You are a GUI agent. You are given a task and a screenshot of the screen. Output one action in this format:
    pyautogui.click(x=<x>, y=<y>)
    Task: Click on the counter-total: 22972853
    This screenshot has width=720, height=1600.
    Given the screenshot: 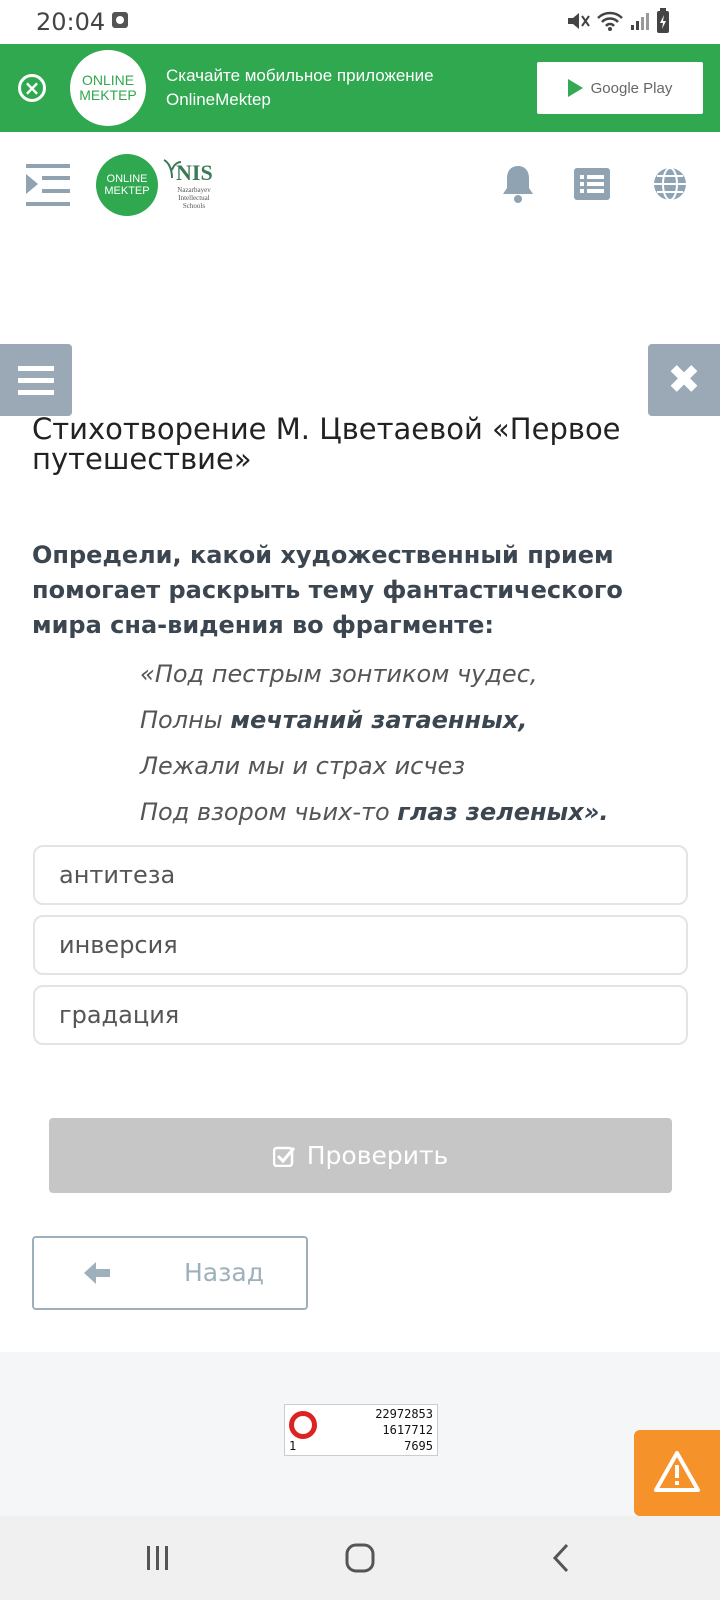 What is the action you would take?
    pyautogui.click(x=404, y=1414)
    